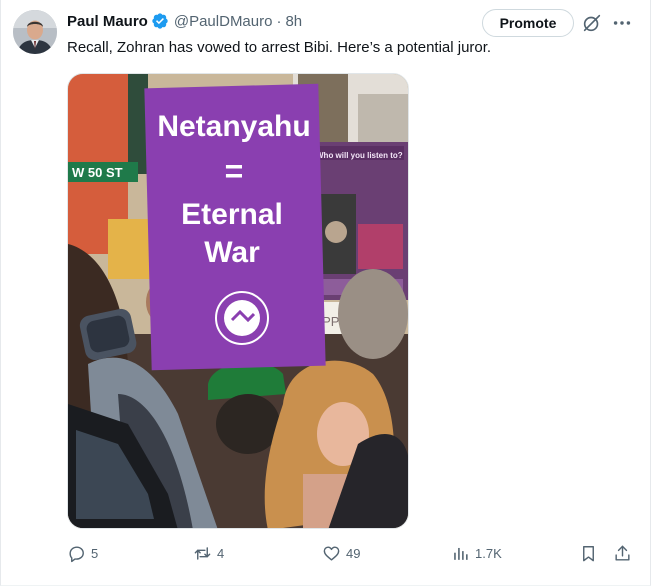 This screenshot has width=651, height=586. I want to click on repost-button: 4, so click(208, 553).